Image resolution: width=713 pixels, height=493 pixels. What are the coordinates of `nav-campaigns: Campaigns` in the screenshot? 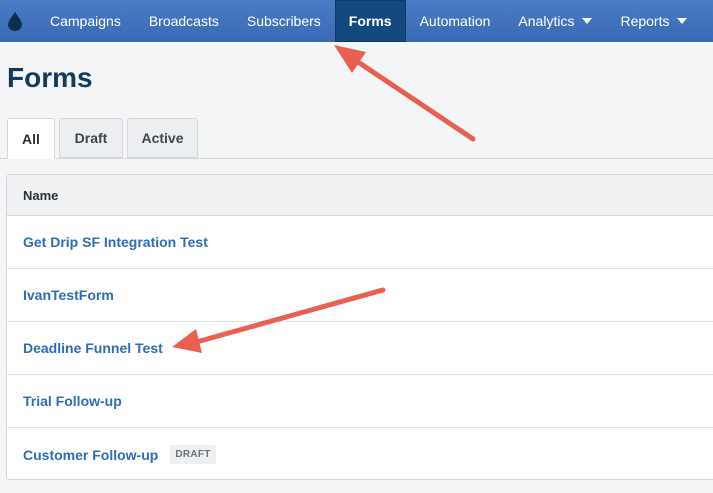 It's located at (82, 21).